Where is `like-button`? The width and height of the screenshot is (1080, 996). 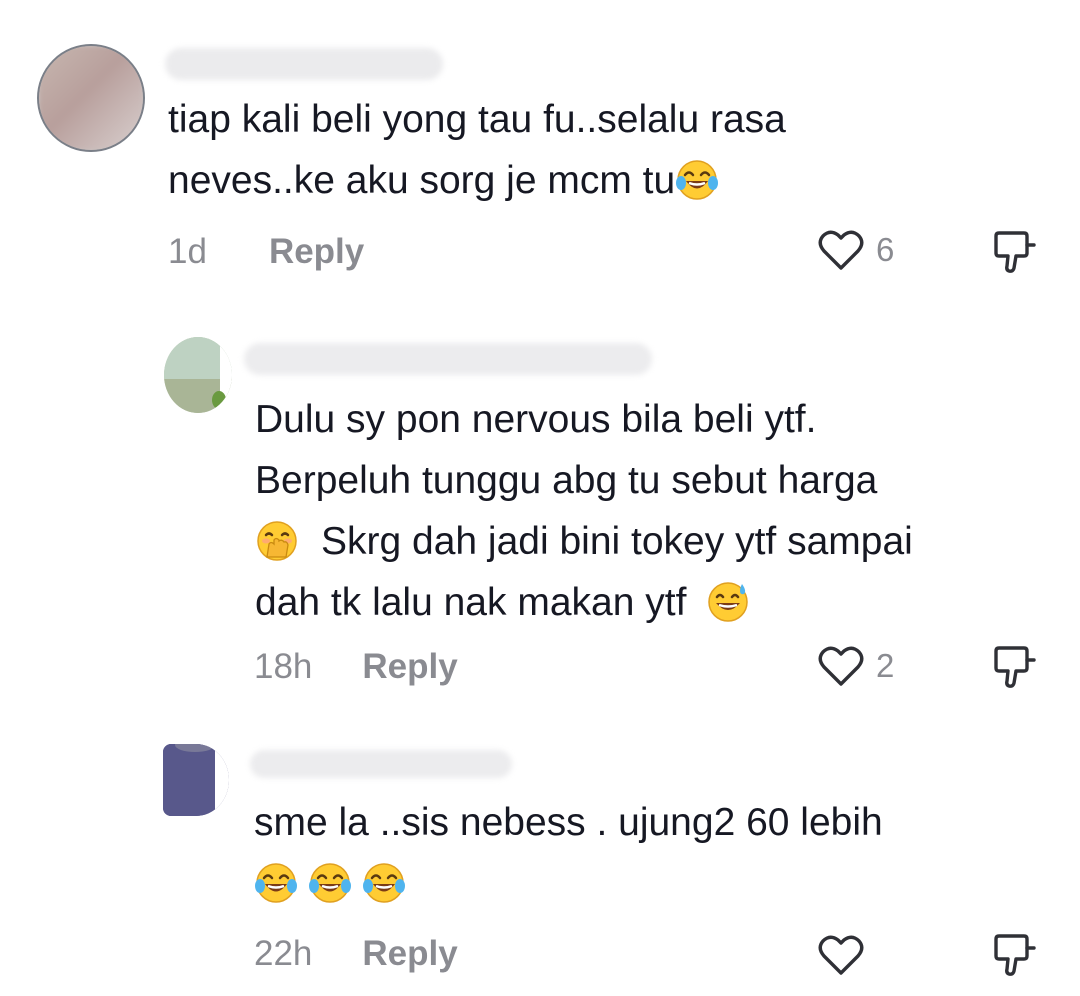 like-button is located at coordinates (841, 955).